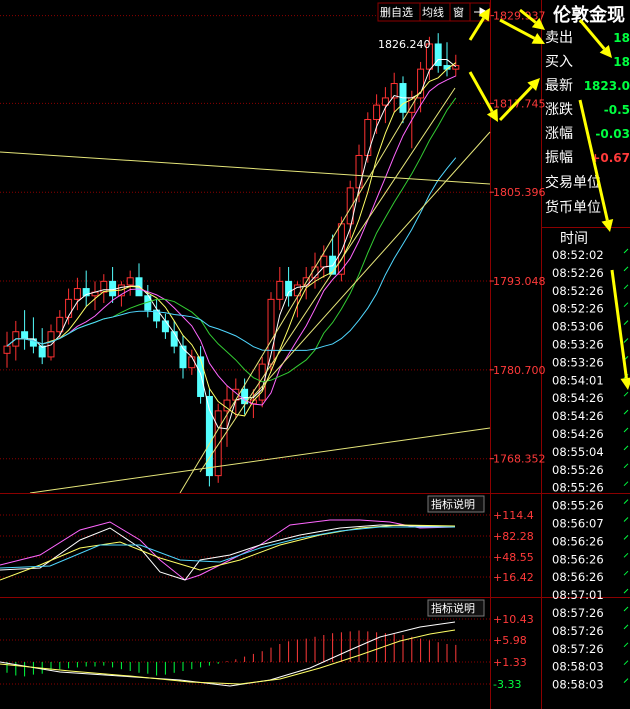 This screenshot has height=709, width=630. Describe the element at coordinates (578, 524) in the screenshot. I see `time-item: 08:56:07` at that location.